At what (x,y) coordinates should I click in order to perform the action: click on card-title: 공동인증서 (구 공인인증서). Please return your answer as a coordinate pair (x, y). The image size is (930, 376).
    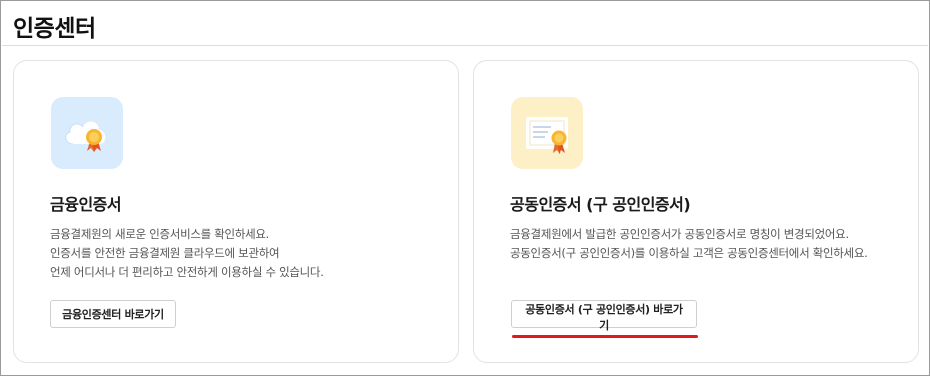
    Looking at the image, I should click on (600, 204).